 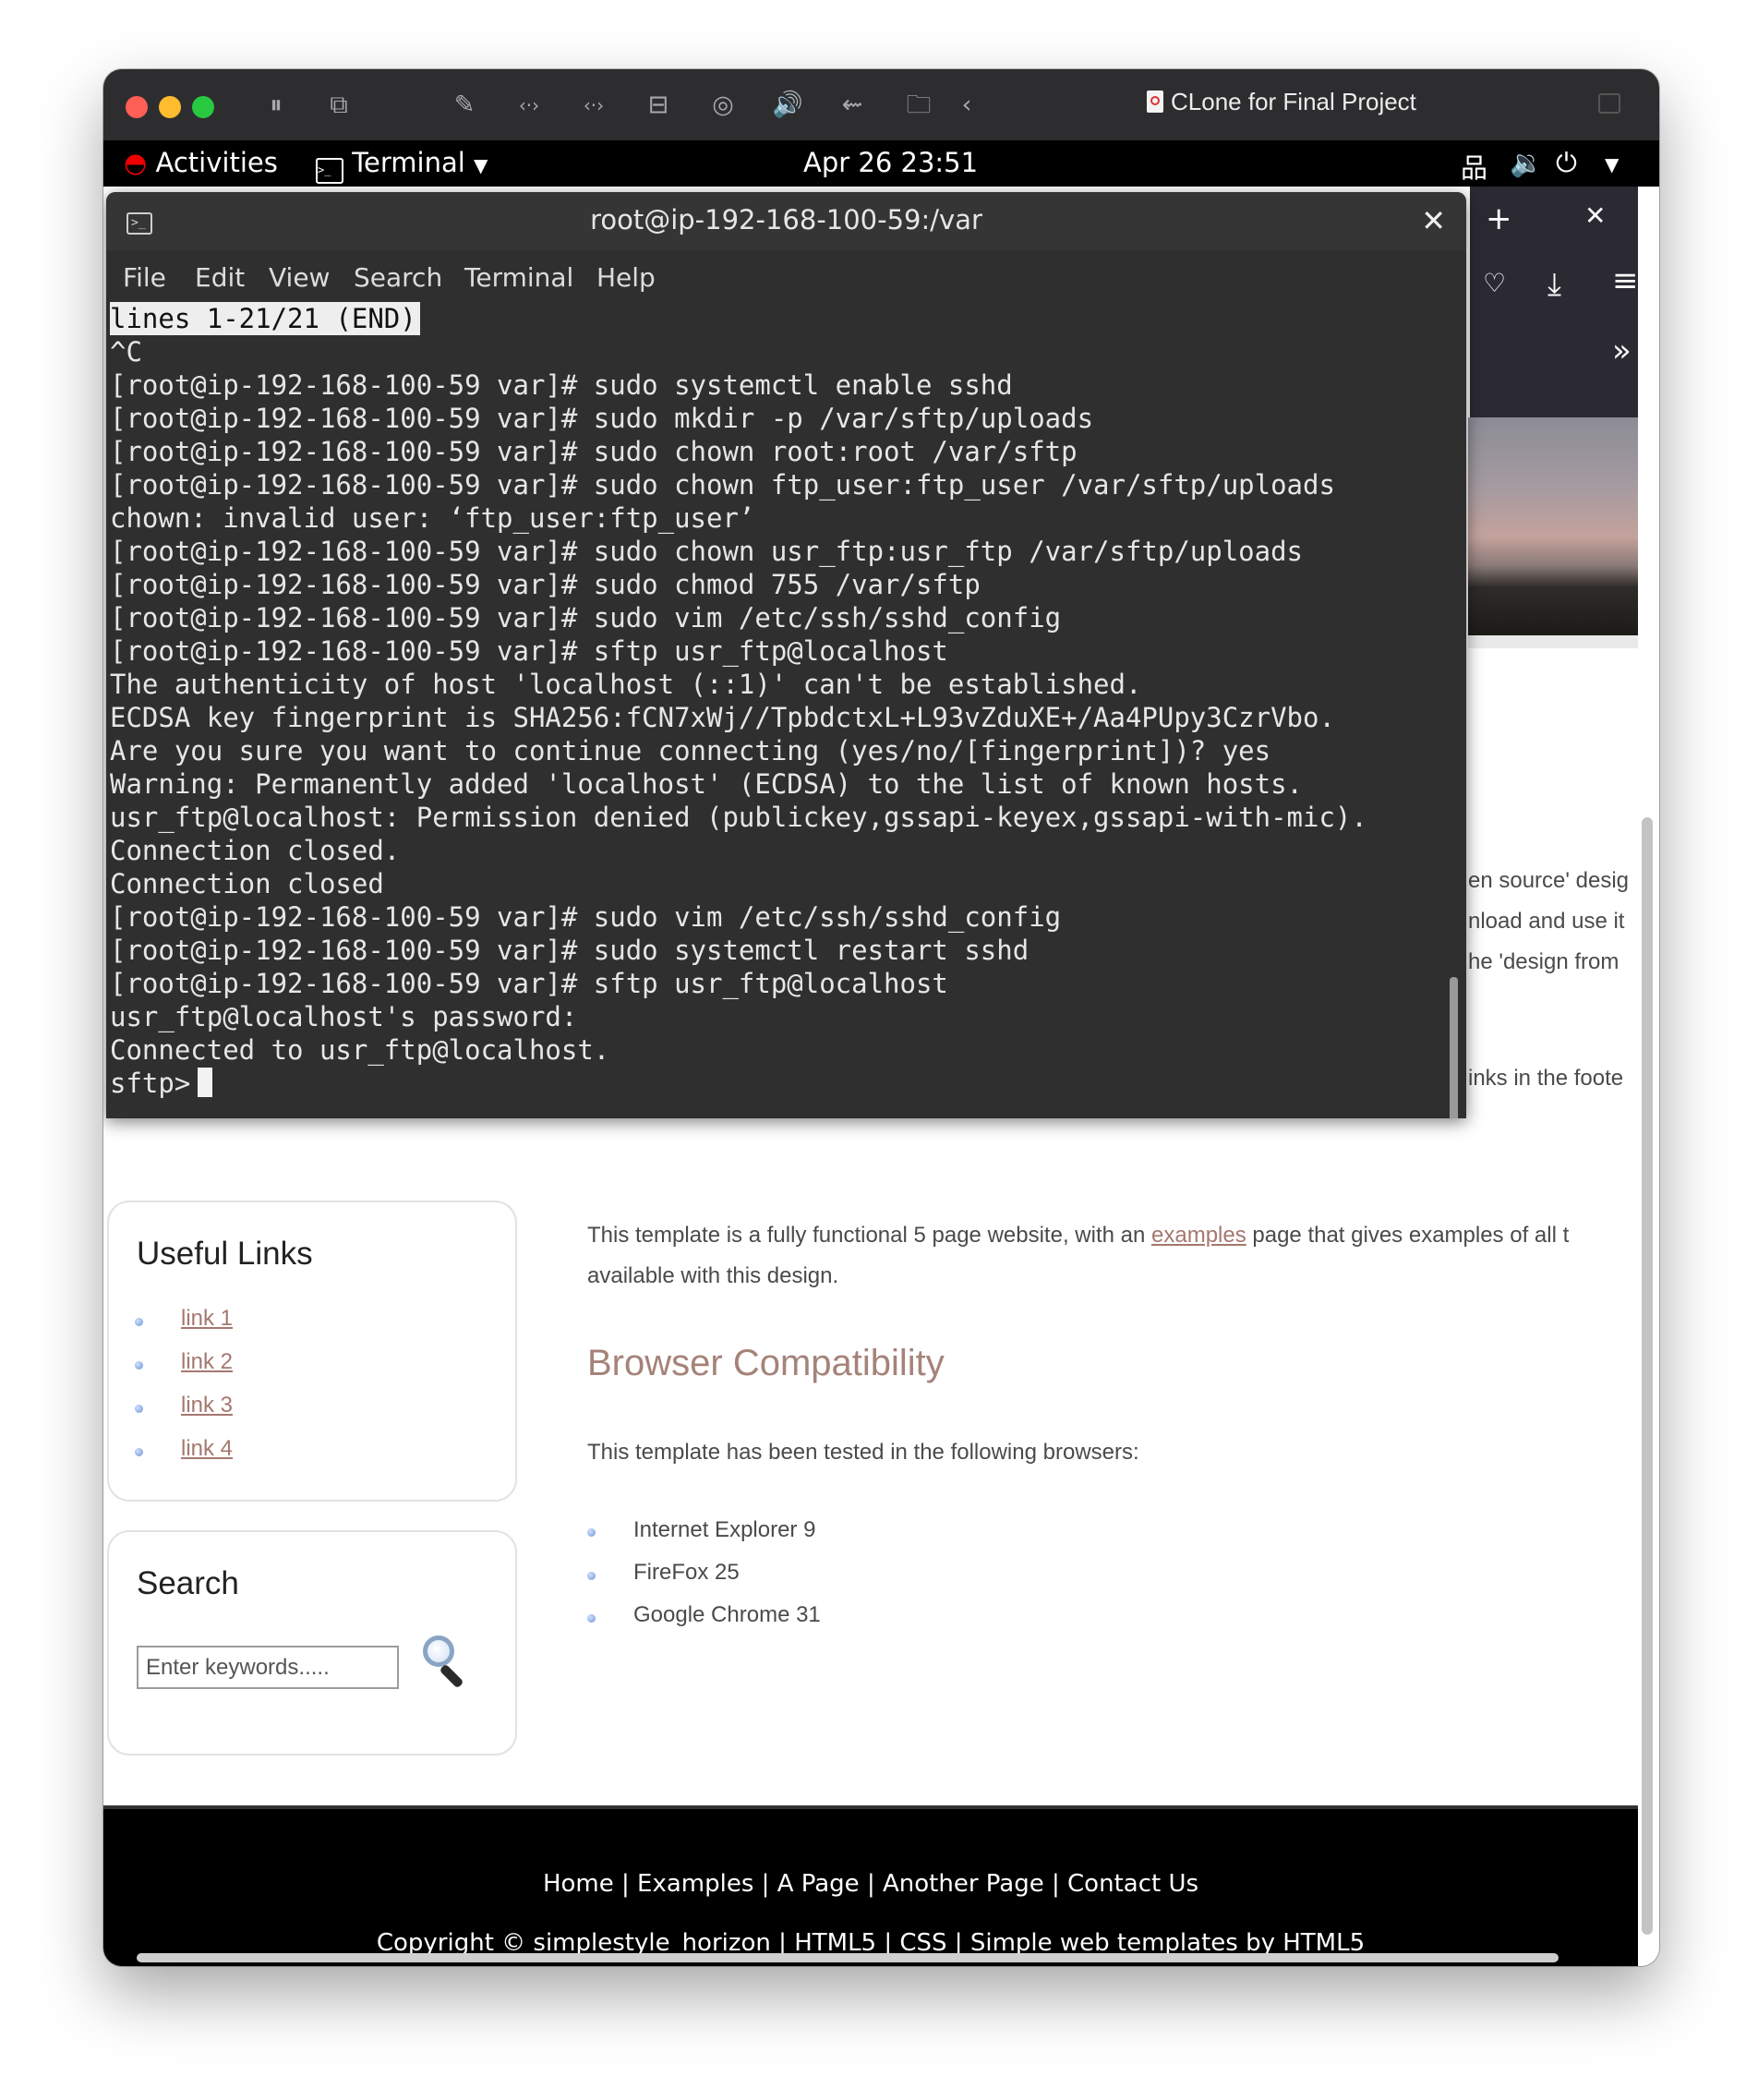 What do you see at coordinates (1553, 526) in the screenshot?
I see `header-image` at bounding box center [1553, 526].